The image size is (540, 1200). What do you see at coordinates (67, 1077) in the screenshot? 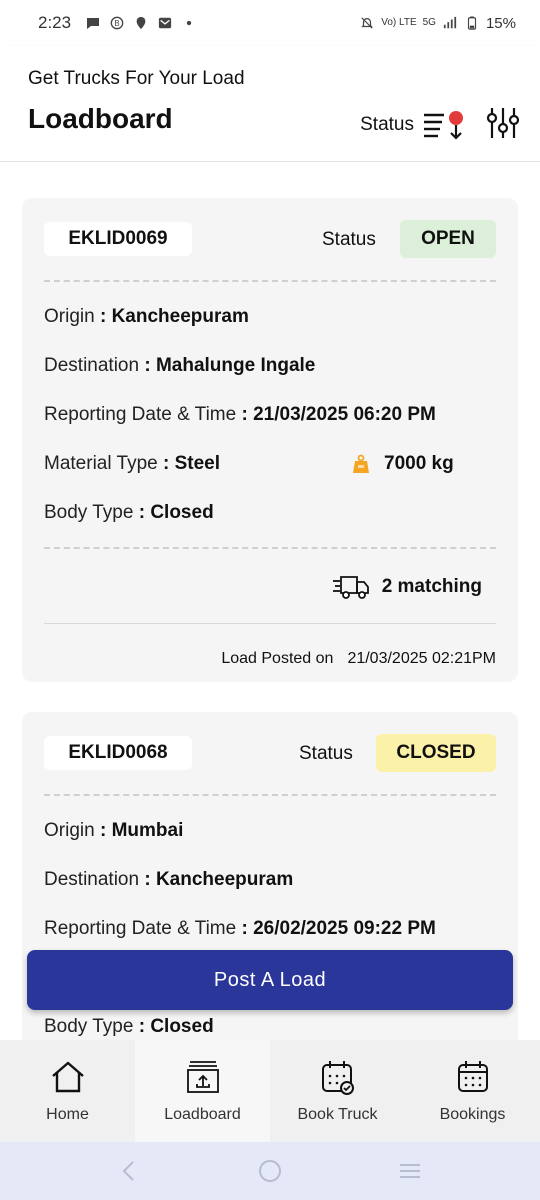
I see `home-icon` at bounding box center [67, 1077].